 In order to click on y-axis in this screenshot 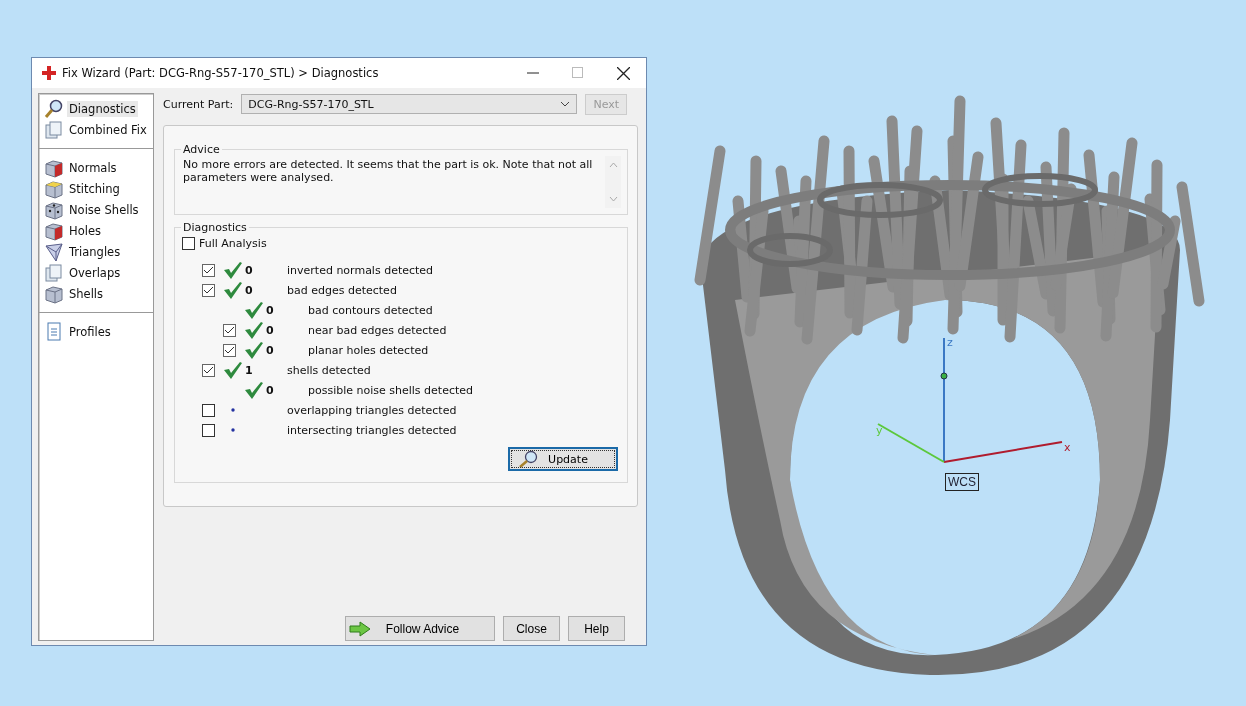, I will do `click(911, 443)`.